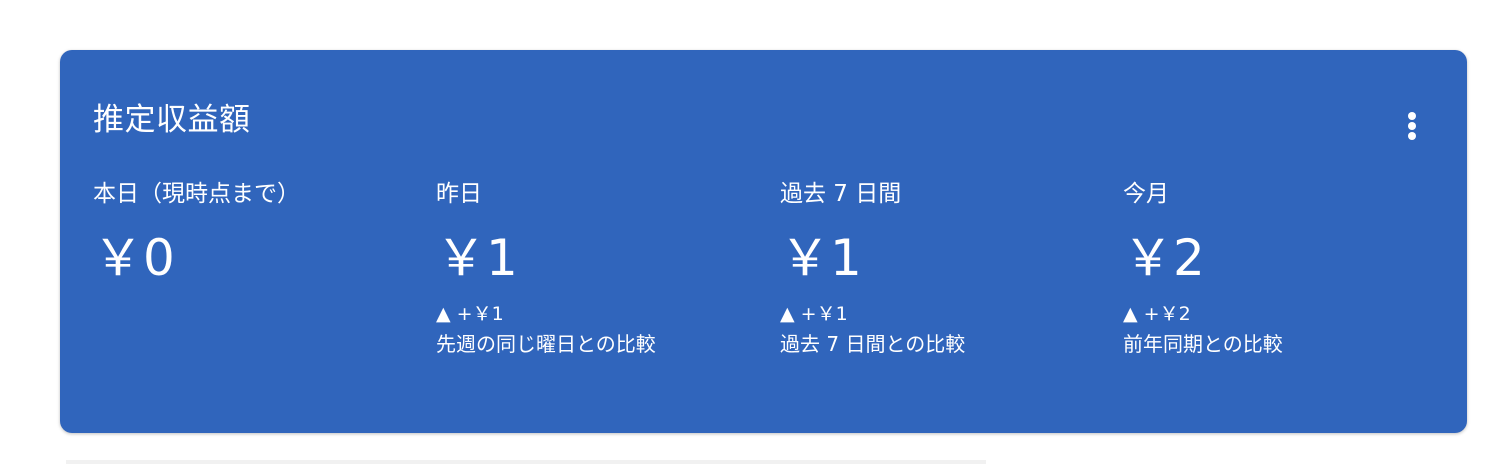  What do you see at coordinates (253, 239) in the screenshot?
I see `metric-today: 本日（現時点まで） ￥0` at bounding box center [253, 239].